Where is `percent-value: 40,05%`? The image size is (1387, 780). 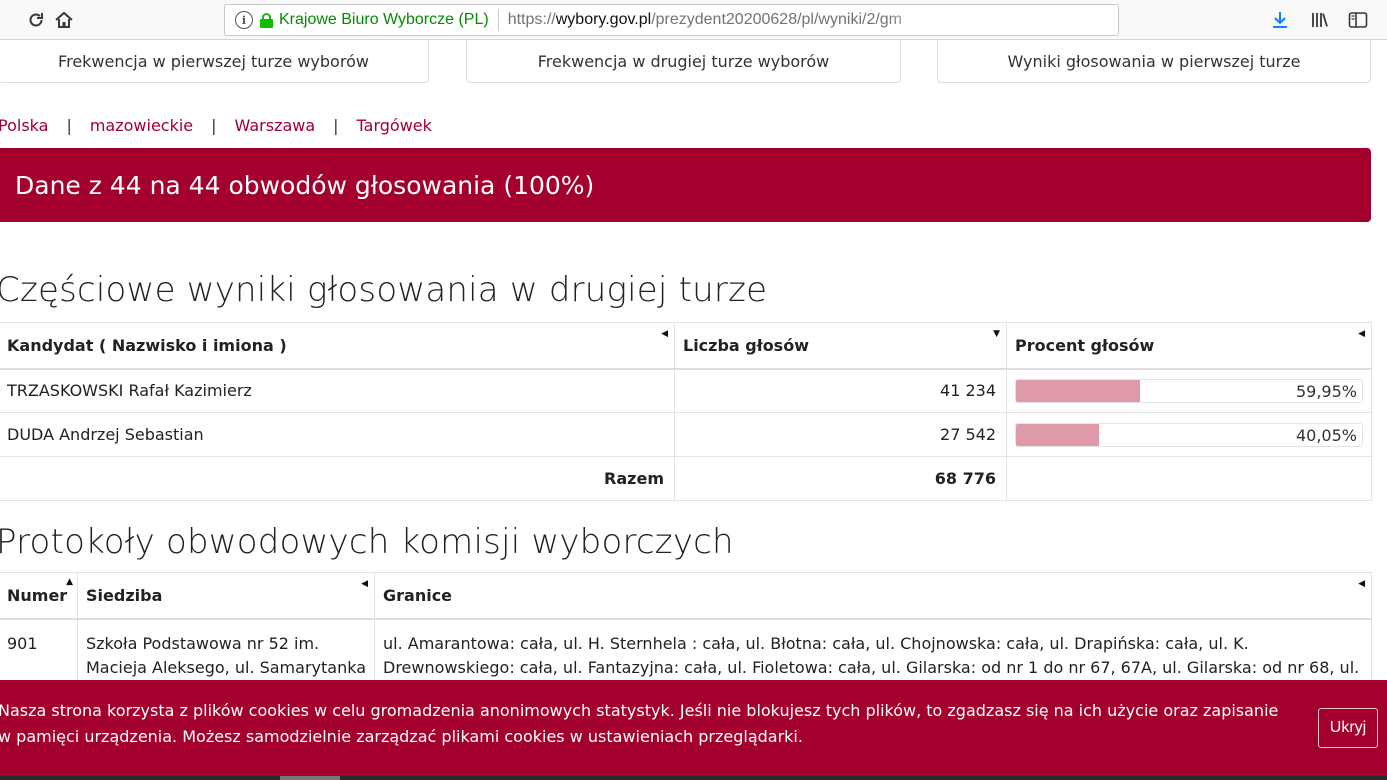
percent-value: 40,05% is located at coordinates (1326, 435).